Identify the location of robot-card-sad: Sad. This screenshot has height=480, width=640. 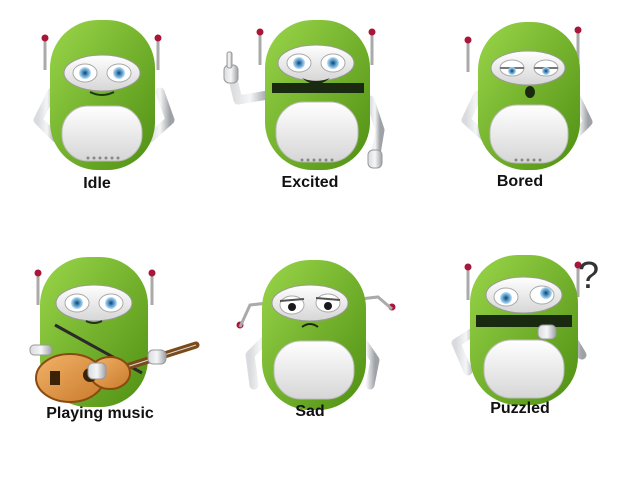
(310, 360).